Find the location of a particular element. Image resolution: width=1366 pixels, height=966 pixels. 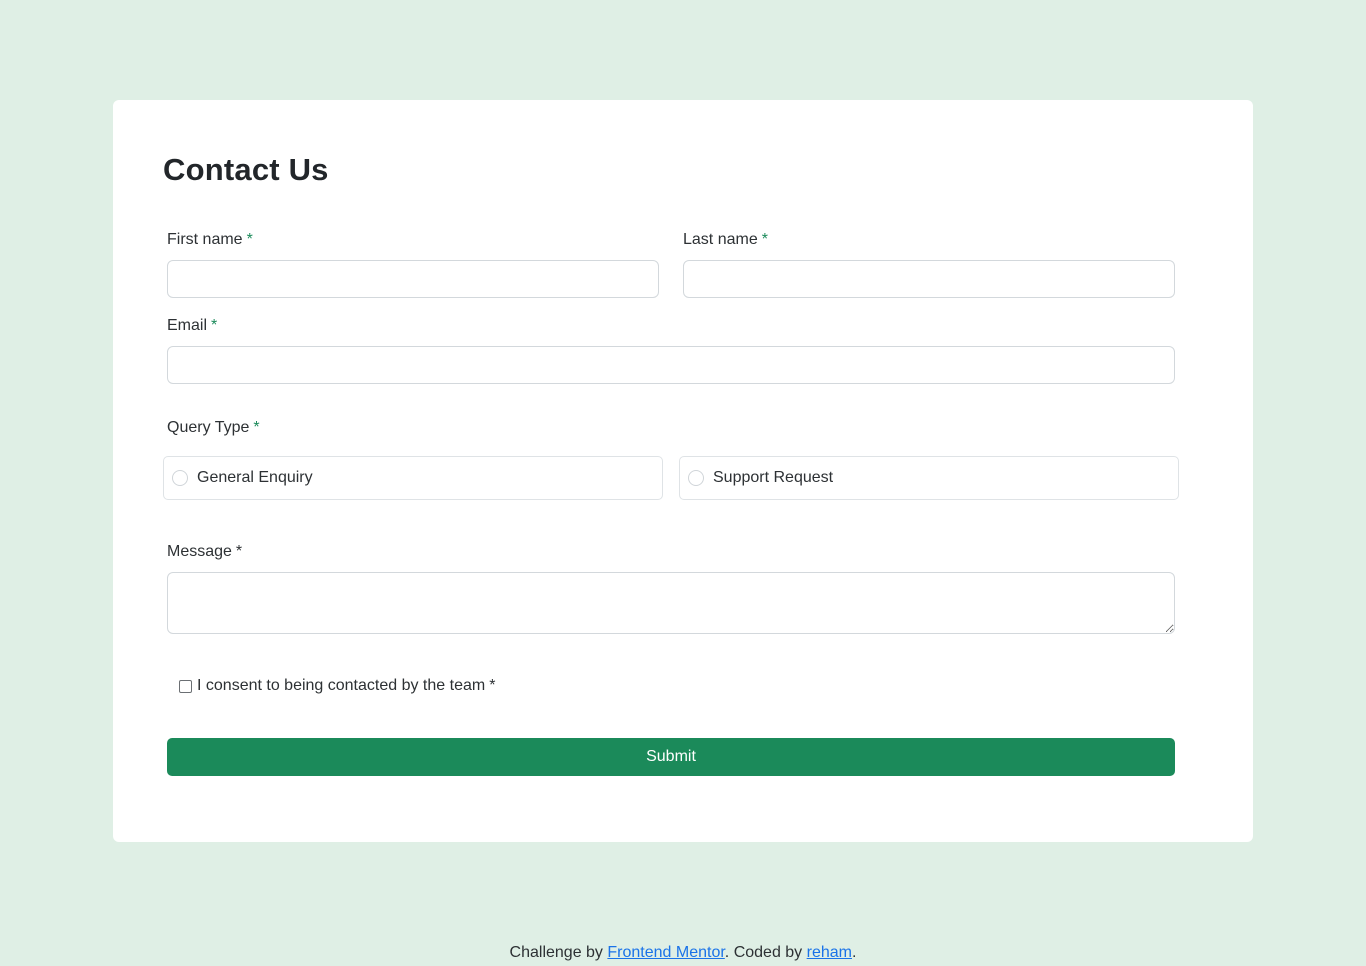

email-input is located at coordinates (671, 365).